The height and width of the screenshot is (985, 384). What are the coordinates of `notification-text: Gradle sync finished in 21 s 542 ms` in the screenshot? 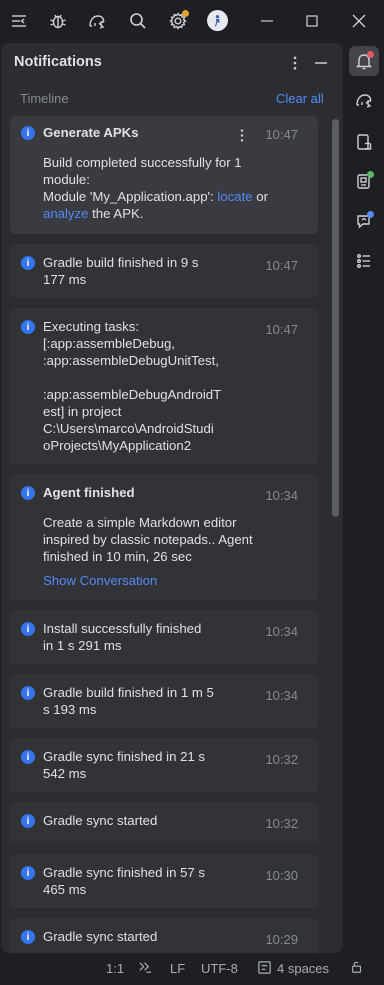 It's located at (124, 765).